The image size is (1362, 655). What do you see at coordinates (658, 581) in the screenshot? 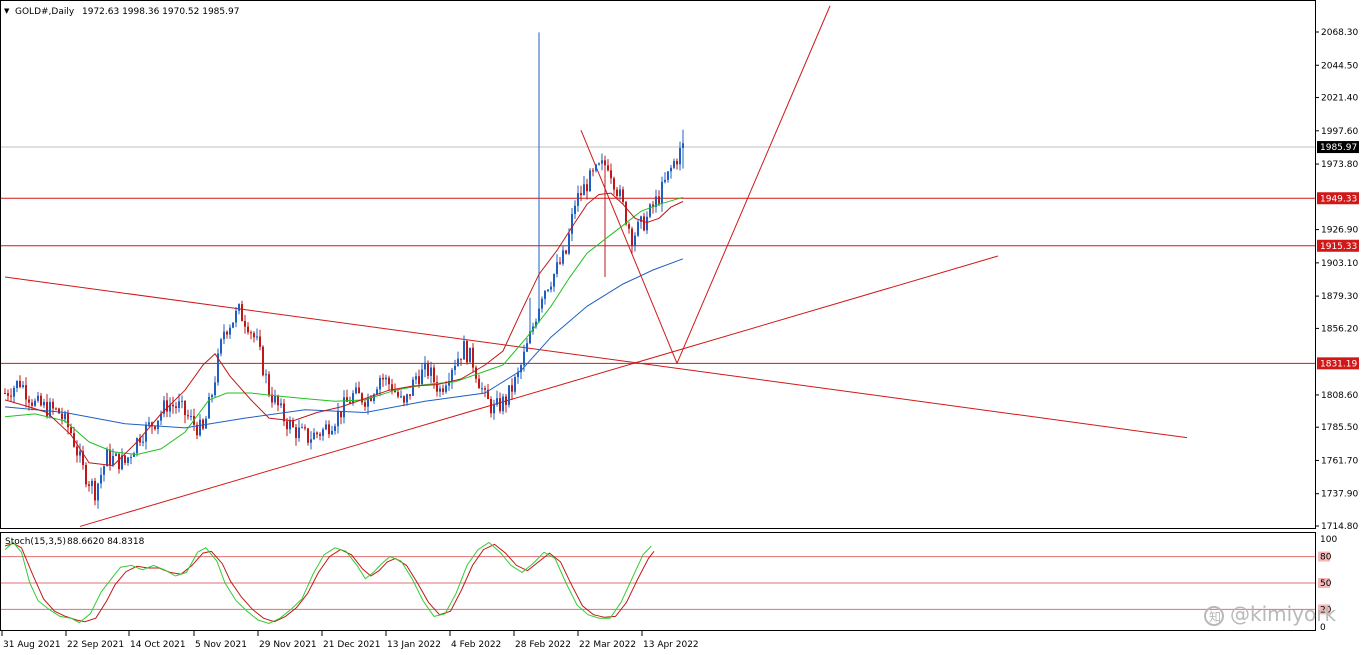
I see `stoch-plot-frame` at bounding box center [658, 581].